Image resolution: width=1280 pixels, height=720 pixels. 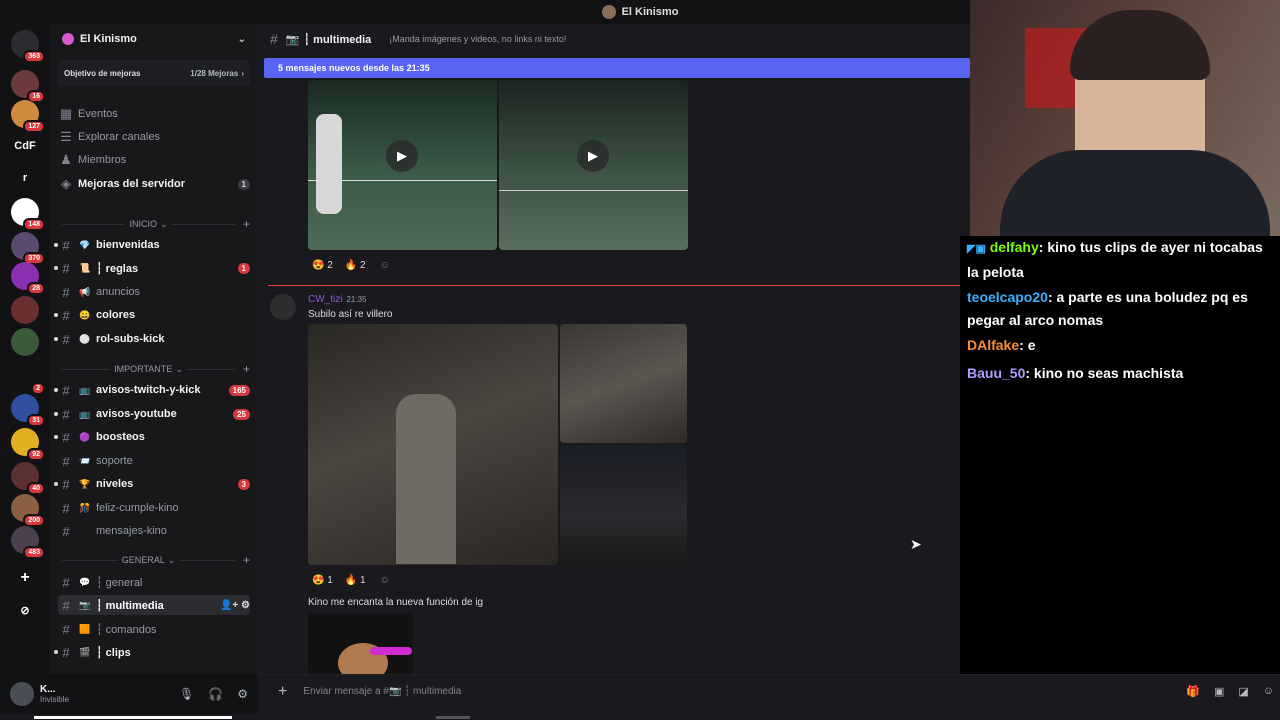 I want to click on reaction: 😍 2, so click(x=322, y=265).